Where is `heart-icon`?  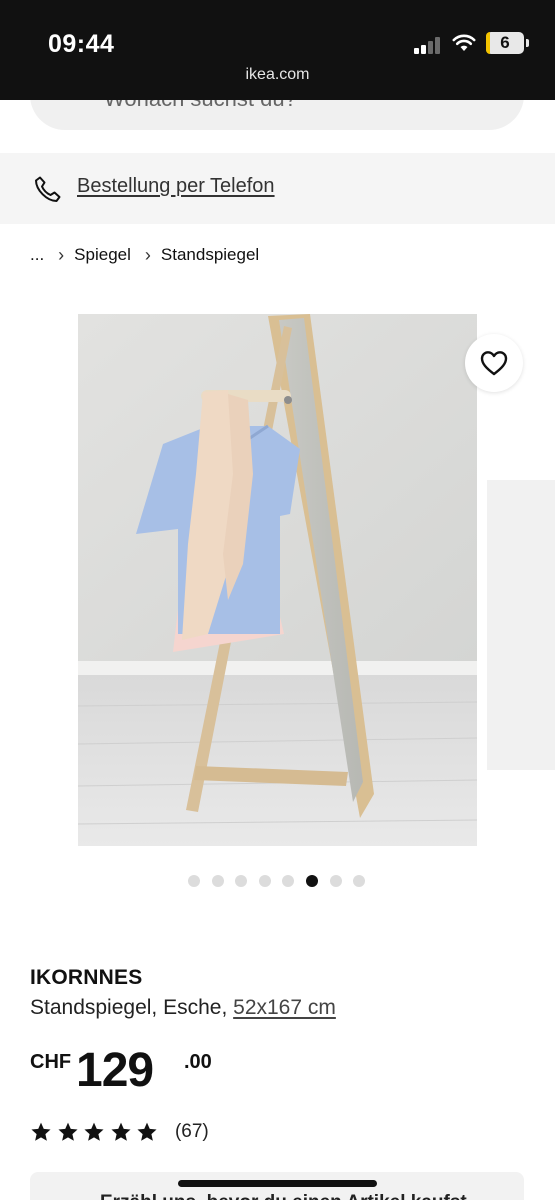 heart-icon is located at coordinates (494, 363).